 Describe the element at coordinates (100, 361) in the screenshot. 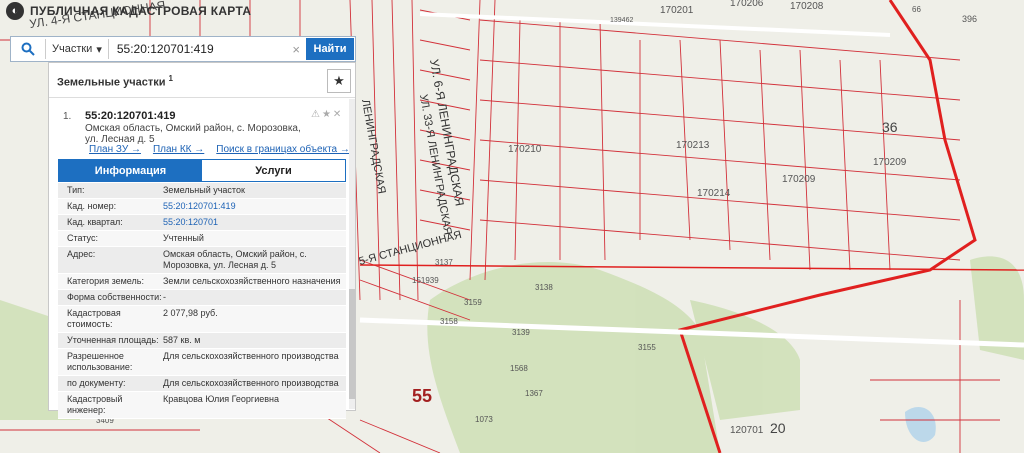

I see `property-key: Разрешенное использование:` at that location.